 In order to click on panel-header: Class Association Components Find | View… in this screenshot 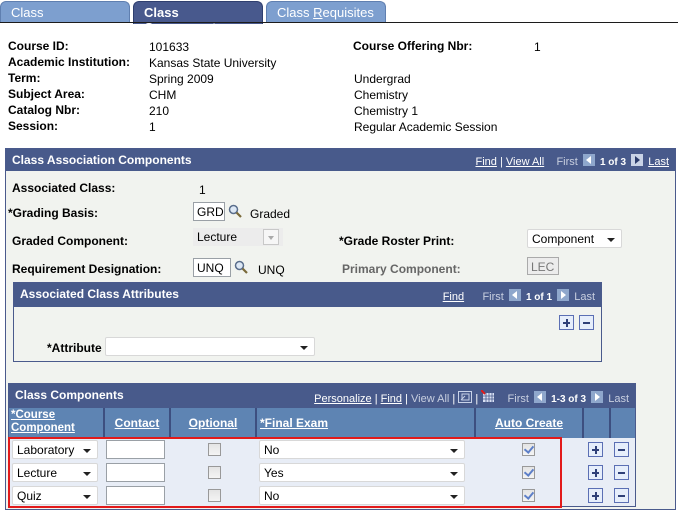, I will do `click(340, 160)`.